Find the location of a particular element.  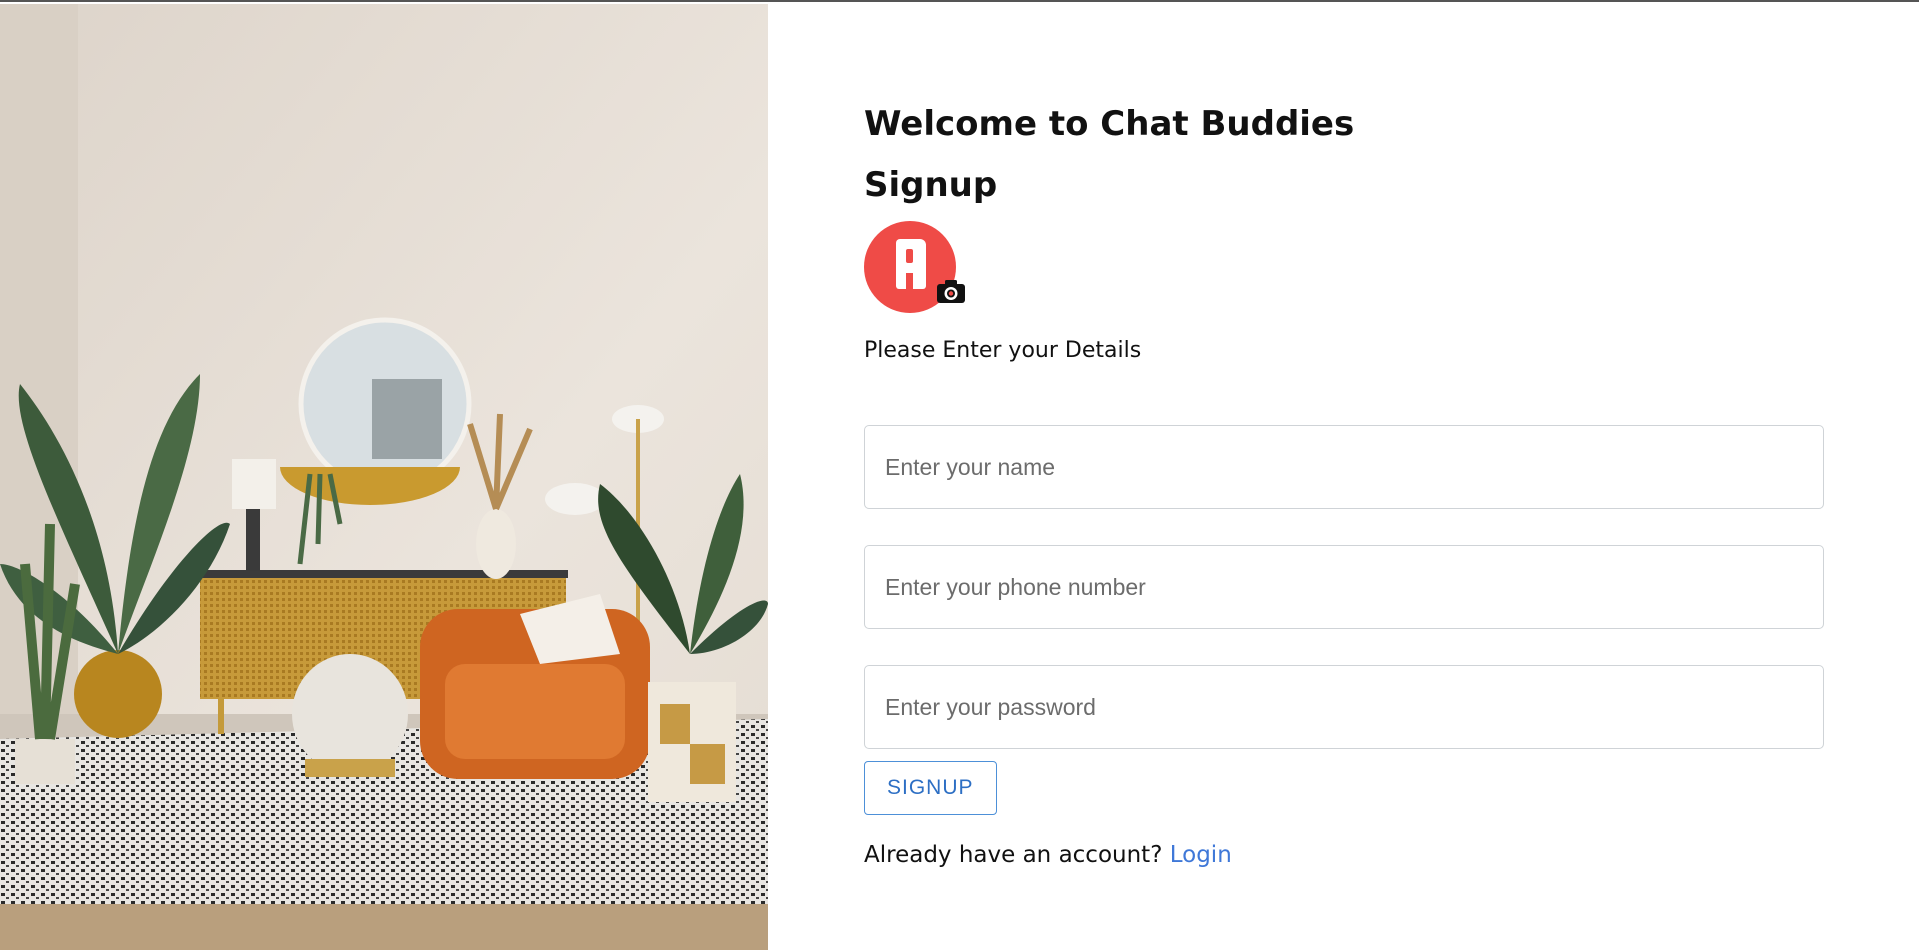

welcome-heading: Welcome to Chat Buddies is located at coordinates (1109, 124).